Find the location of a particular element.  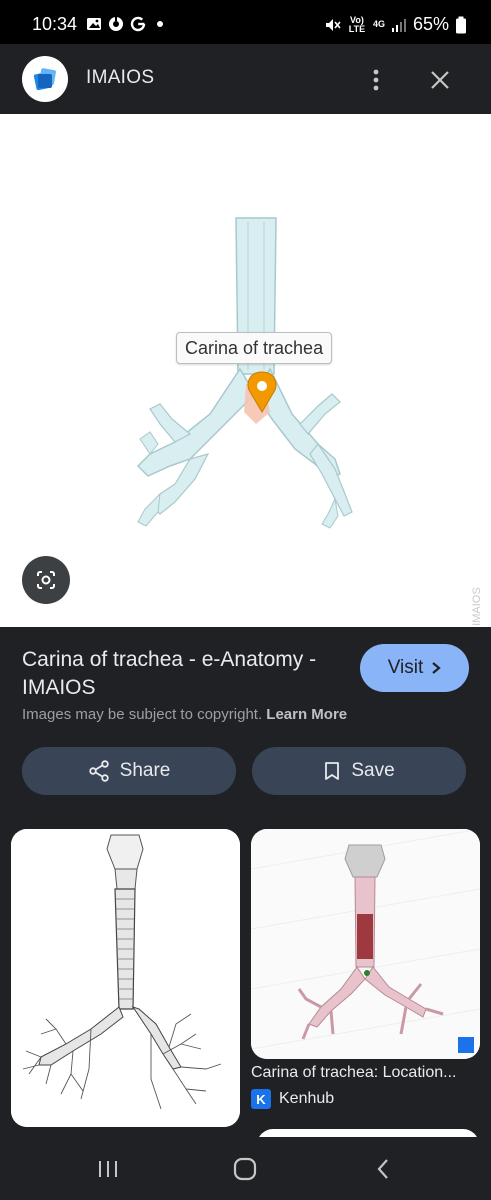

site-name: IMAIOS is located at coordinates (120, 78).